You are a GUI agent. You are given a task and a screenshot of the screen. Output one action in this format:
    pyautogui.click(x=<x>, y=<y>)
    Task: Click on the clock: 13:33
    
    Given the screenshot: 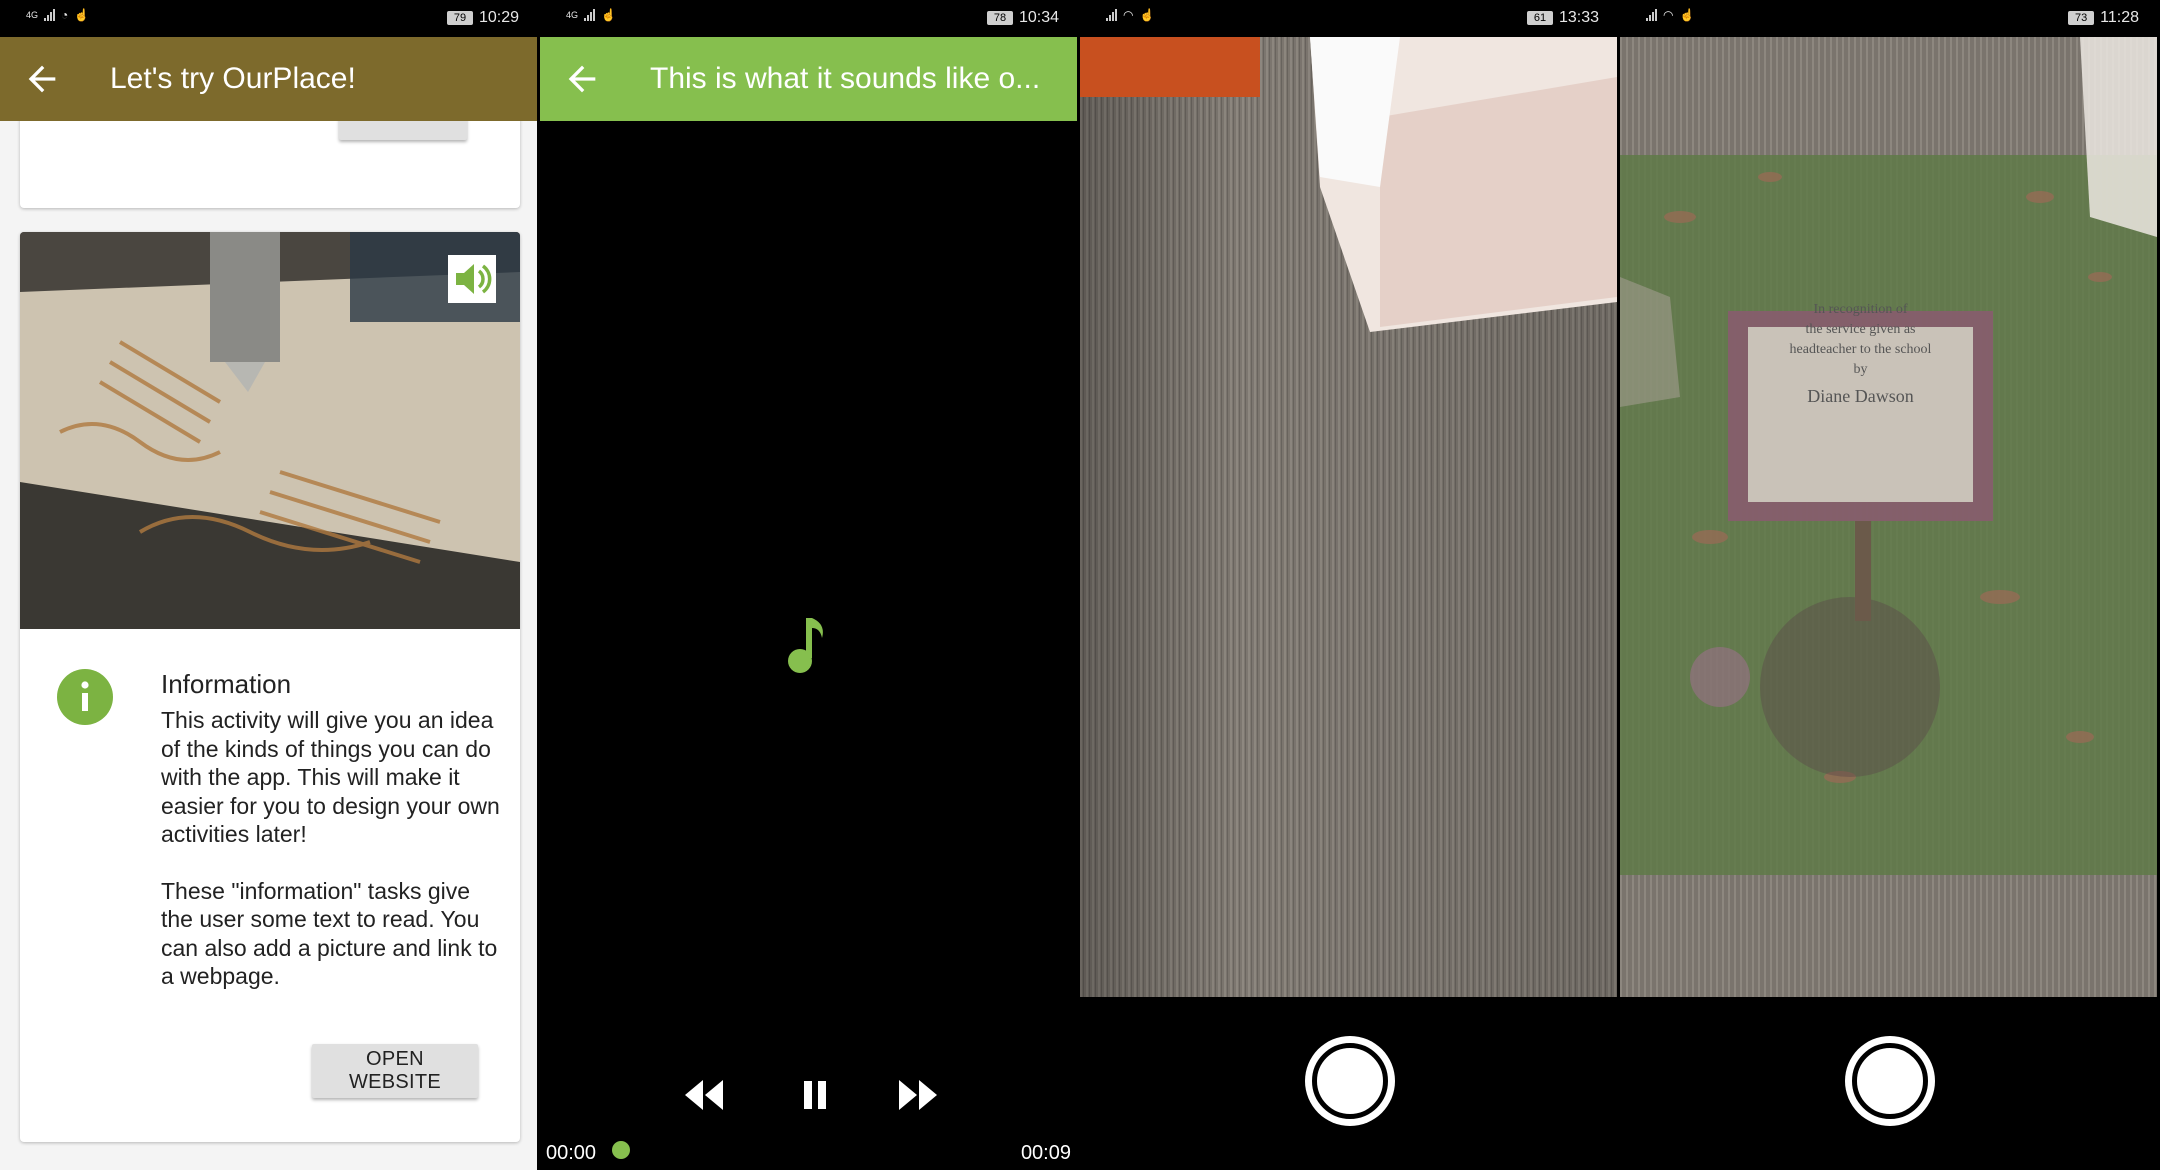 What is the action you would take?
    pyautogui.click(x=1578, y=17)
    